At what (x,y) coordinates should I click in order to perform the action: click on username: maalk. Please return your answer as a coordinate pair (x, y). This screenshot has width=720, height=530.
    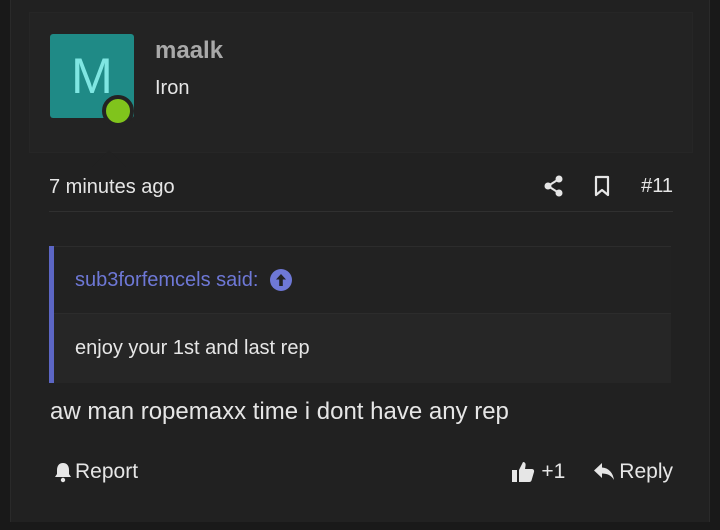
    Looking at the image, I should click on (189, 51).